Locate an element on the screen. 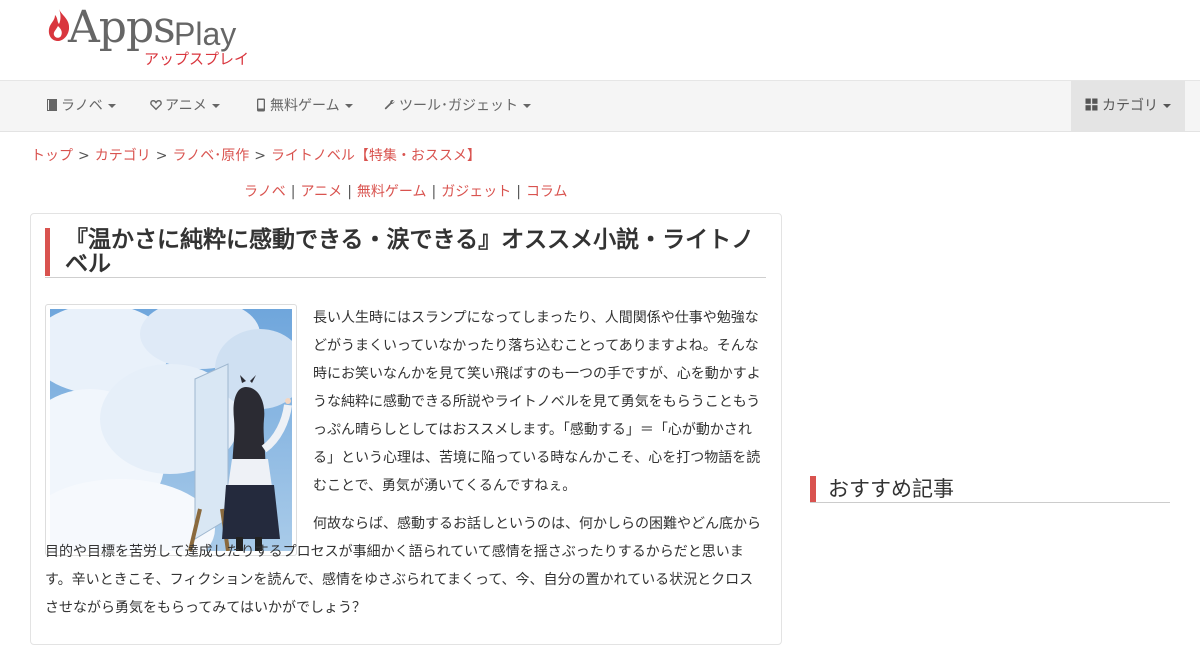 This screenshot has width=1200, height=645. nav-item-free-games: 無料ゲーム is located at coordinates (304, 106).